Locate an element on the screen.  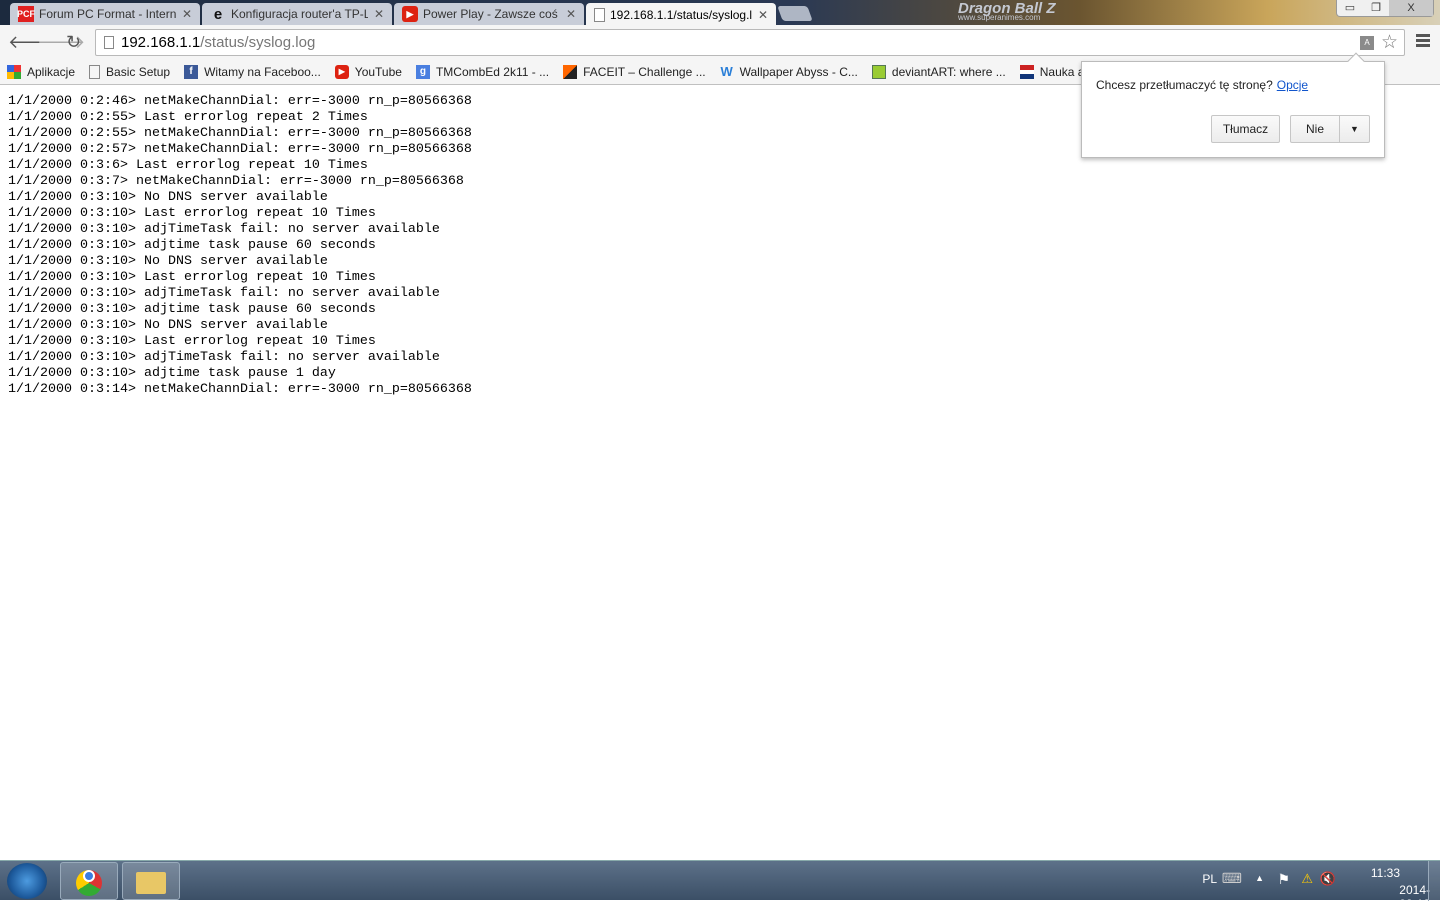
keyboard-icon: ⌨ is located at coordinates (1232, 878).